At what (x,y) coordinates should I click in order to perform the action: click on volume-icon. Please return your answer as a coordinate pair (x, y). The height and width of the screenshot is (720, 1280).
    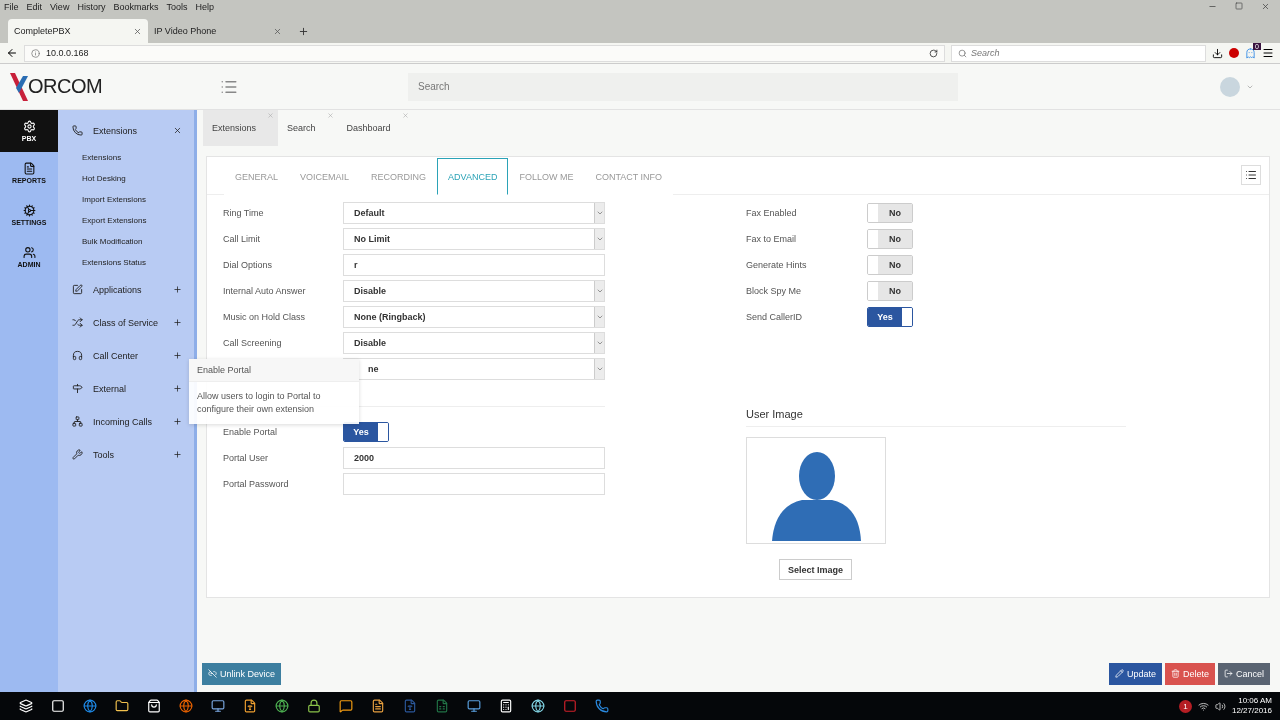
    Looking at the image, I should click on (1220, 706).